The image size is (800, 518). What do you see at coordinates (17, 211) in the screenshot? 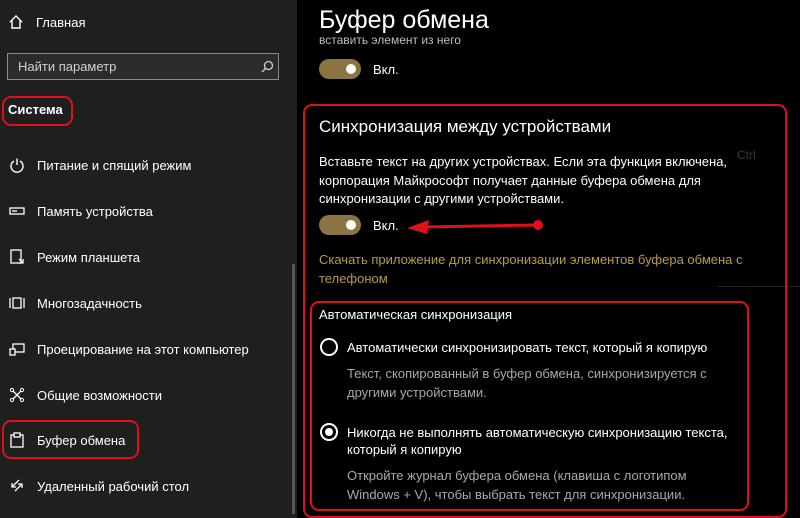
I see `storage-icon` at bounding box center [17, 211].